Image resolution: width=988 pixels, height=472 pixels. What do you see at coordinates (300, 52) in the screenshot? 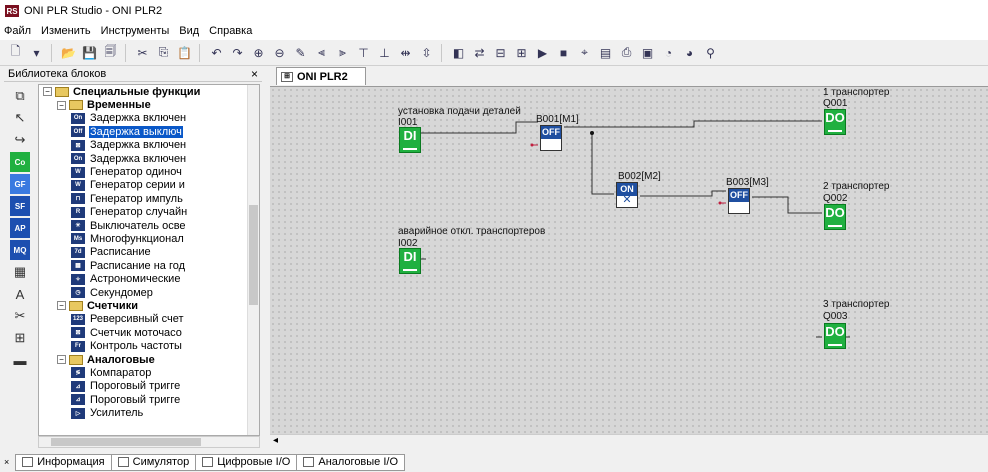
I see `pen-icon: ✎` at bounding box center [300, 52].